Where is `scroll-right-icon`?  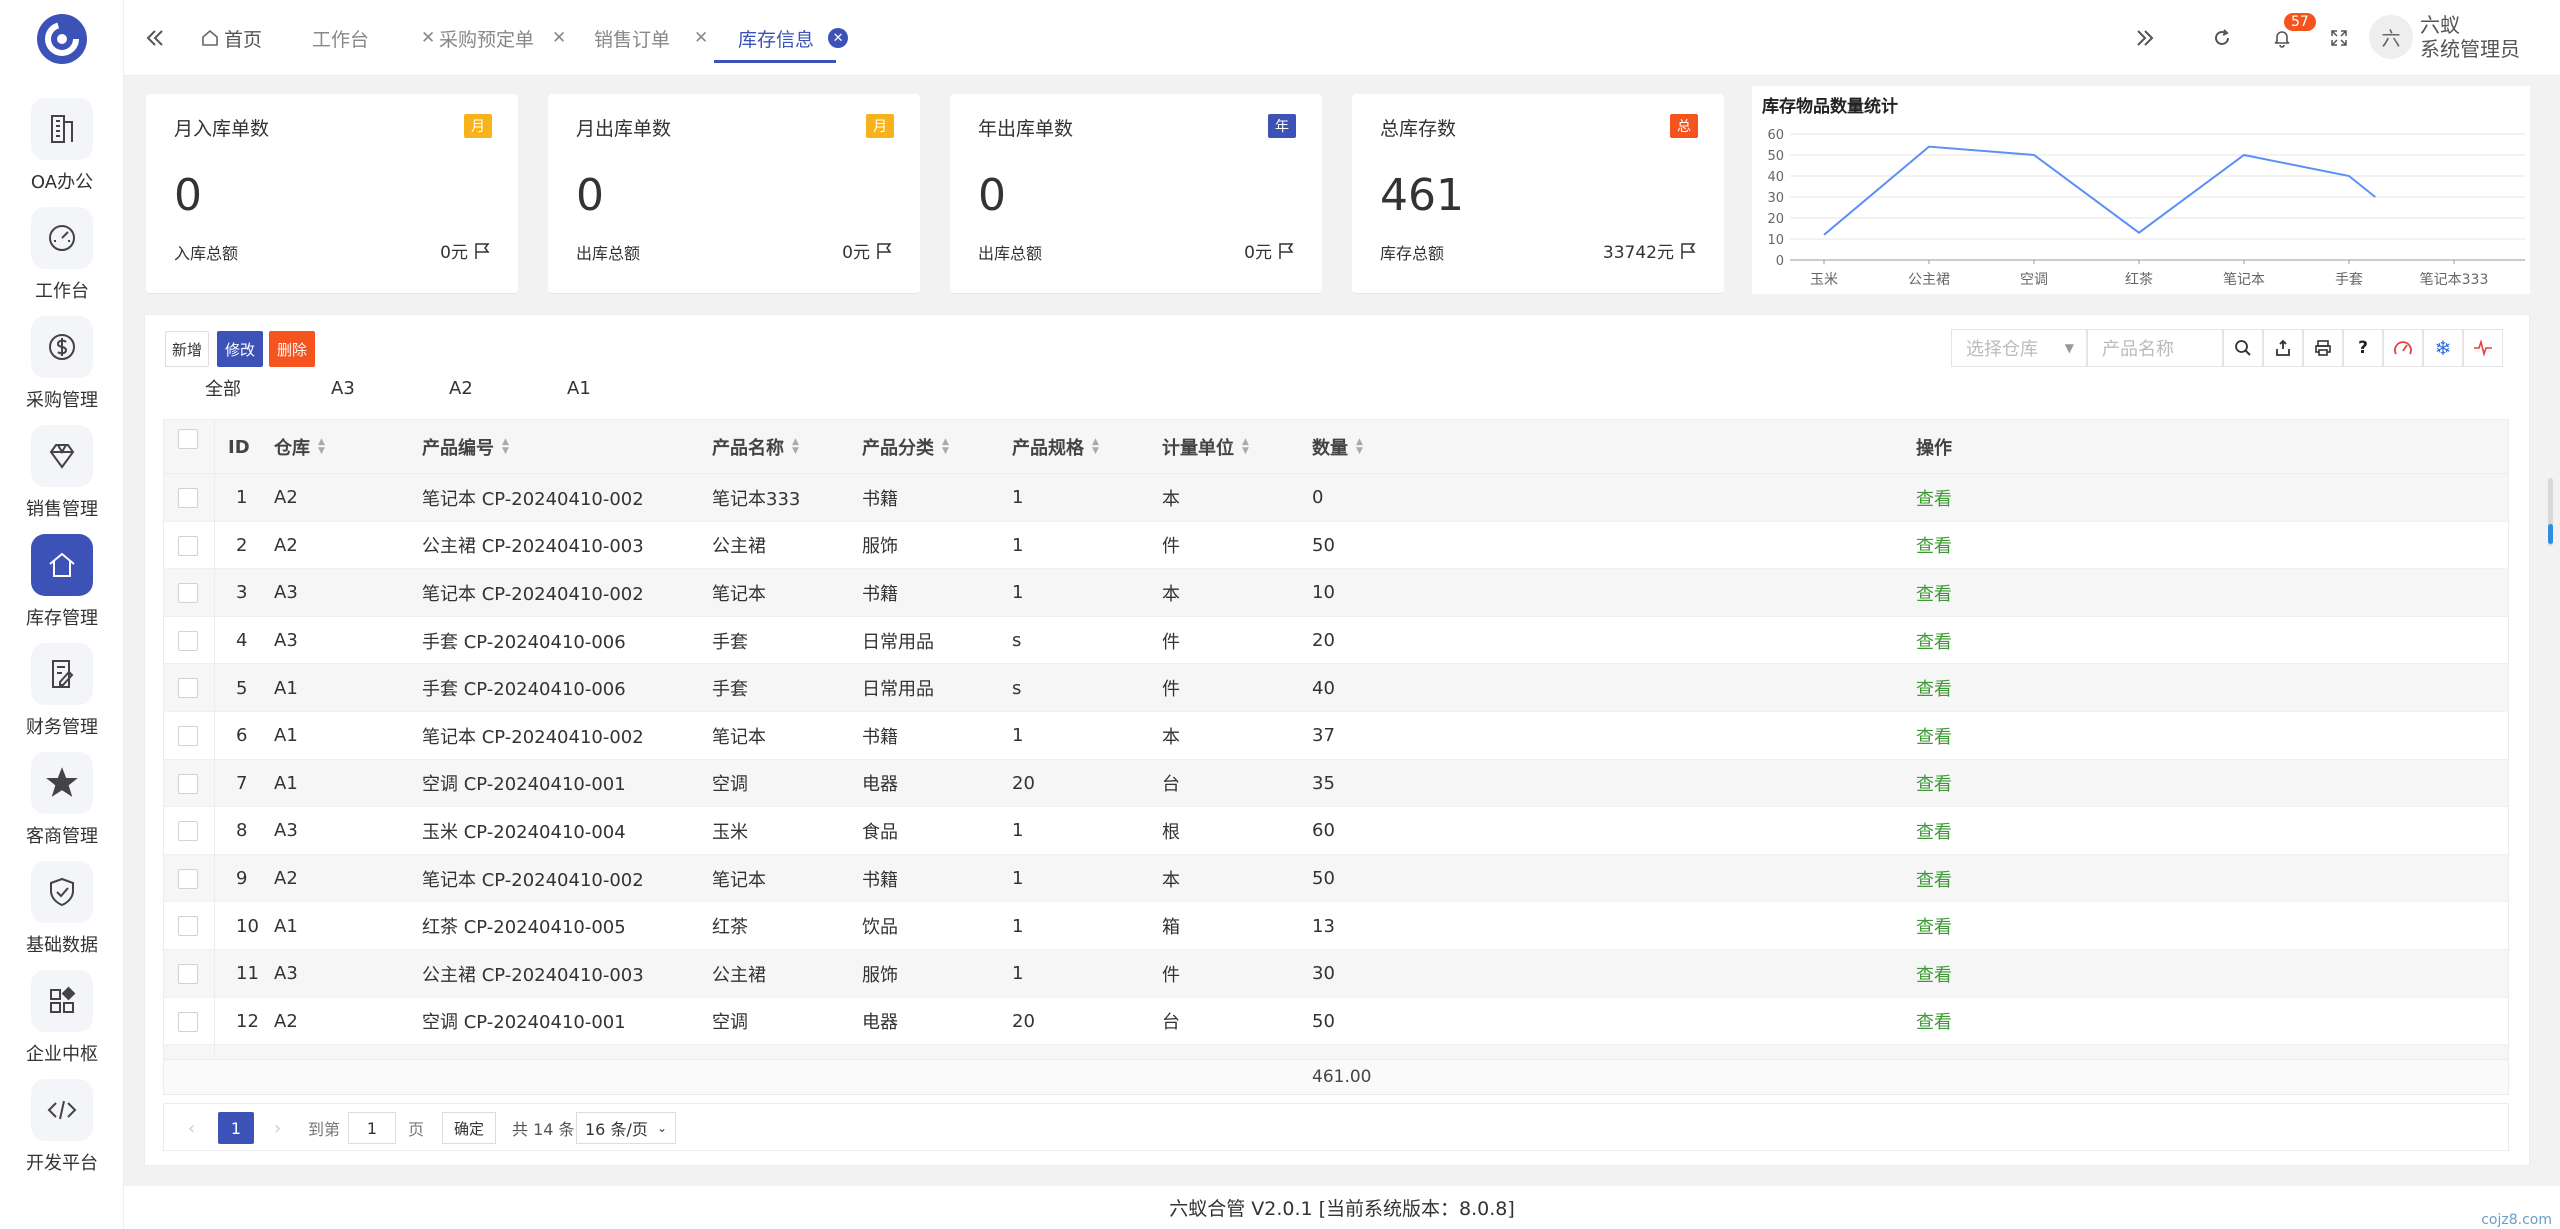
scroll-right-icon is located at coordinates (2145, 38).